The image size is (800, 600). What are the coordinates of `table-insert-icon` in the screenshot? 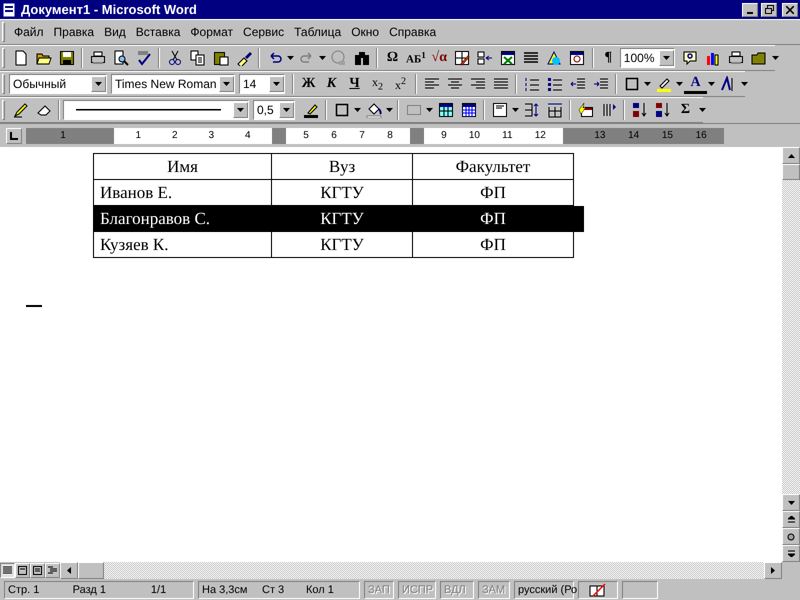 It's located at (485, 58).